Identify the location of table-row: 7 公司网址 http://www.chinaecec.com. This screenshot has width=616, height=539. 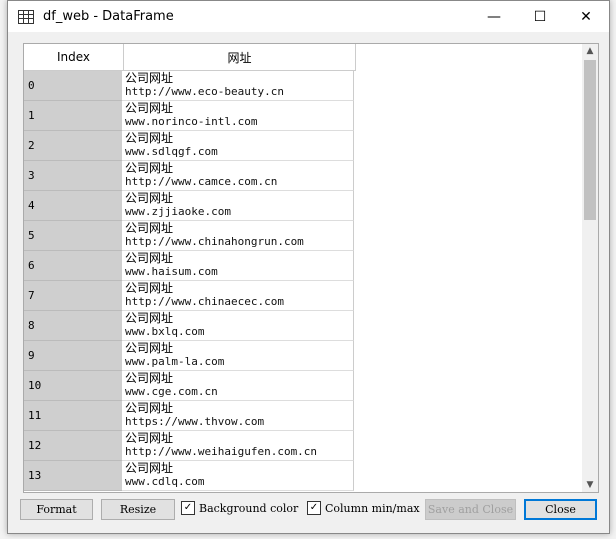
(189, 296).